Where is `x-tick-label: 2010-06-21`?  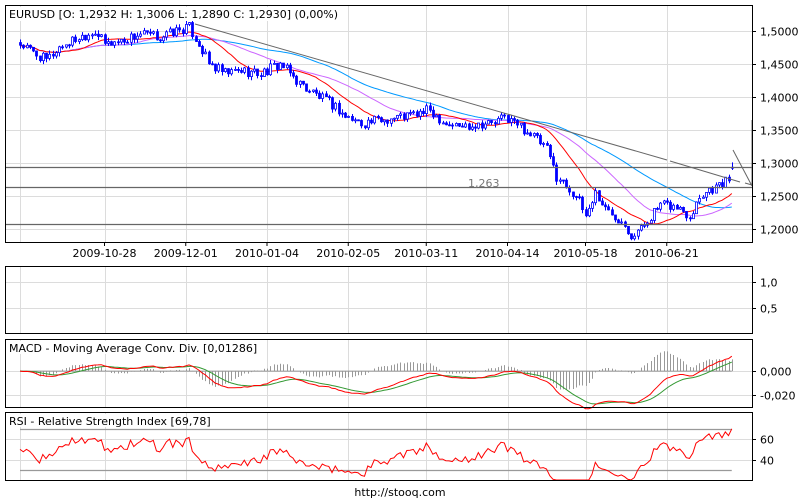 x-tick-label: 2010-06-21 is located at coordinates (667, 253).